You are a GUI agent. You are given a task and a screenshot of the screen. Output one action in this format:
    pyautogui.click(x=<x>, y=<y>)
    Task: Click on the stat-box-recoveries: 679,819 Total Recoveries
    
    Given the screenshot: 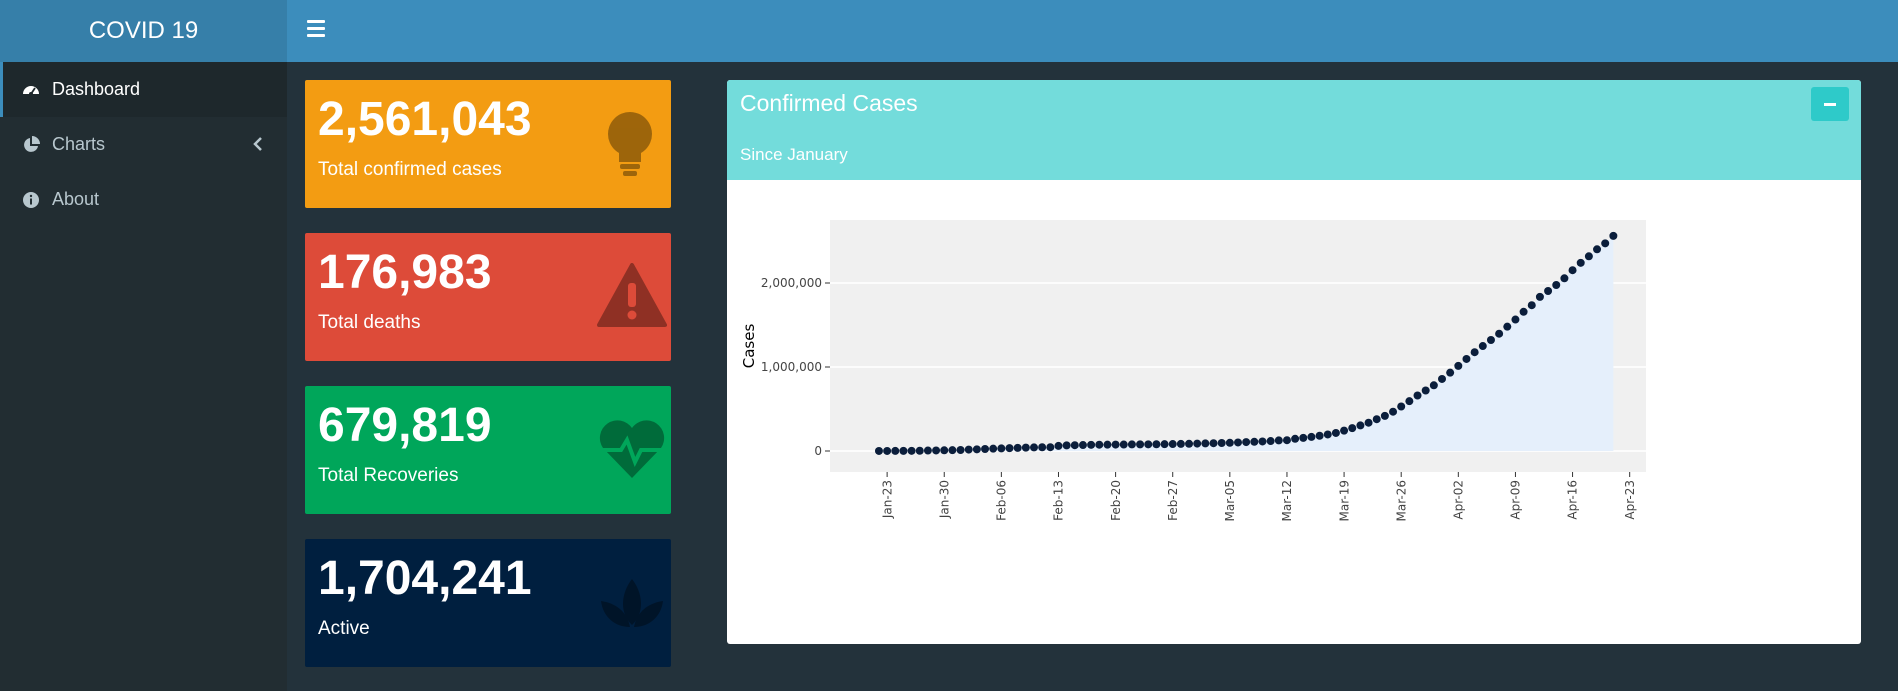 What is the action you would take?
    pyautogui.click(x=488, y=450)
    